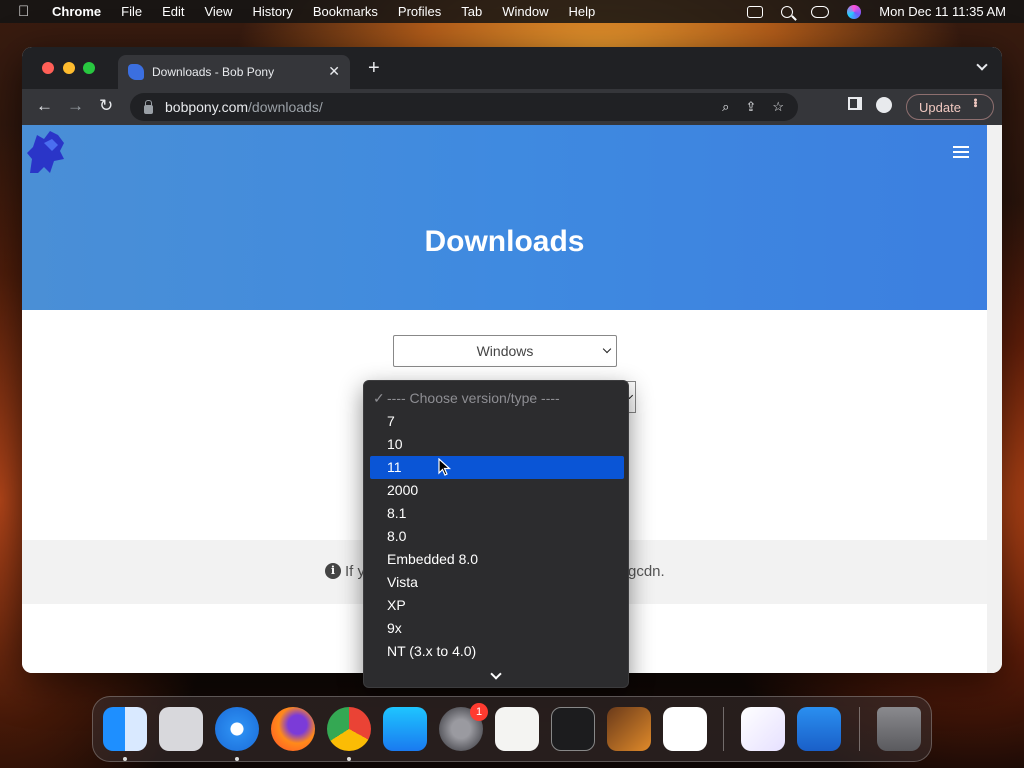  What do you see at coordinates (725, 107) in the screenshot?
I see `zoom-search-icon: ⌕` at bounding box center [725, 107].